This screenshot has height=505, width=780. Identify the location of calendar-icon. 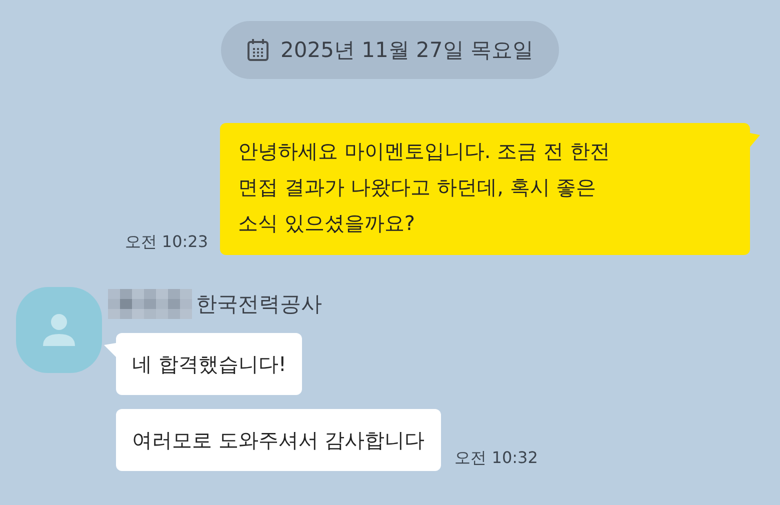
(257, 50).